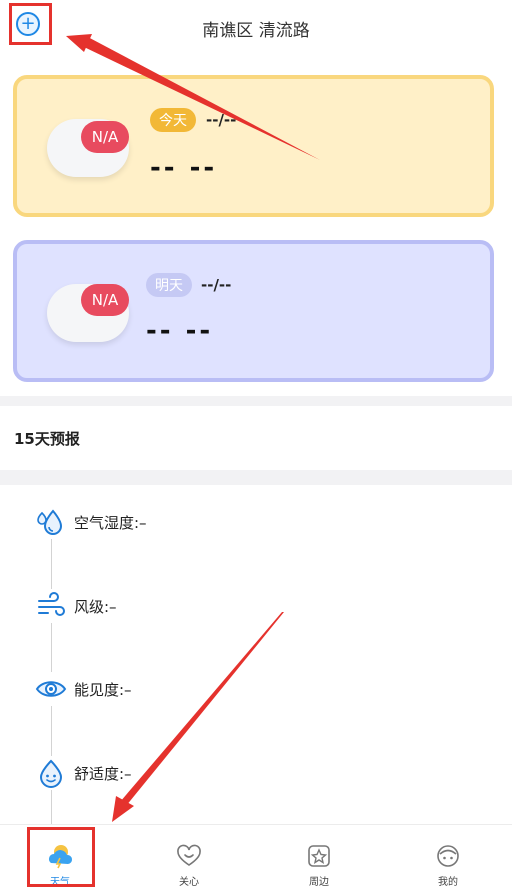  I want to click on day-label-today: 今天, so click(173, 120).